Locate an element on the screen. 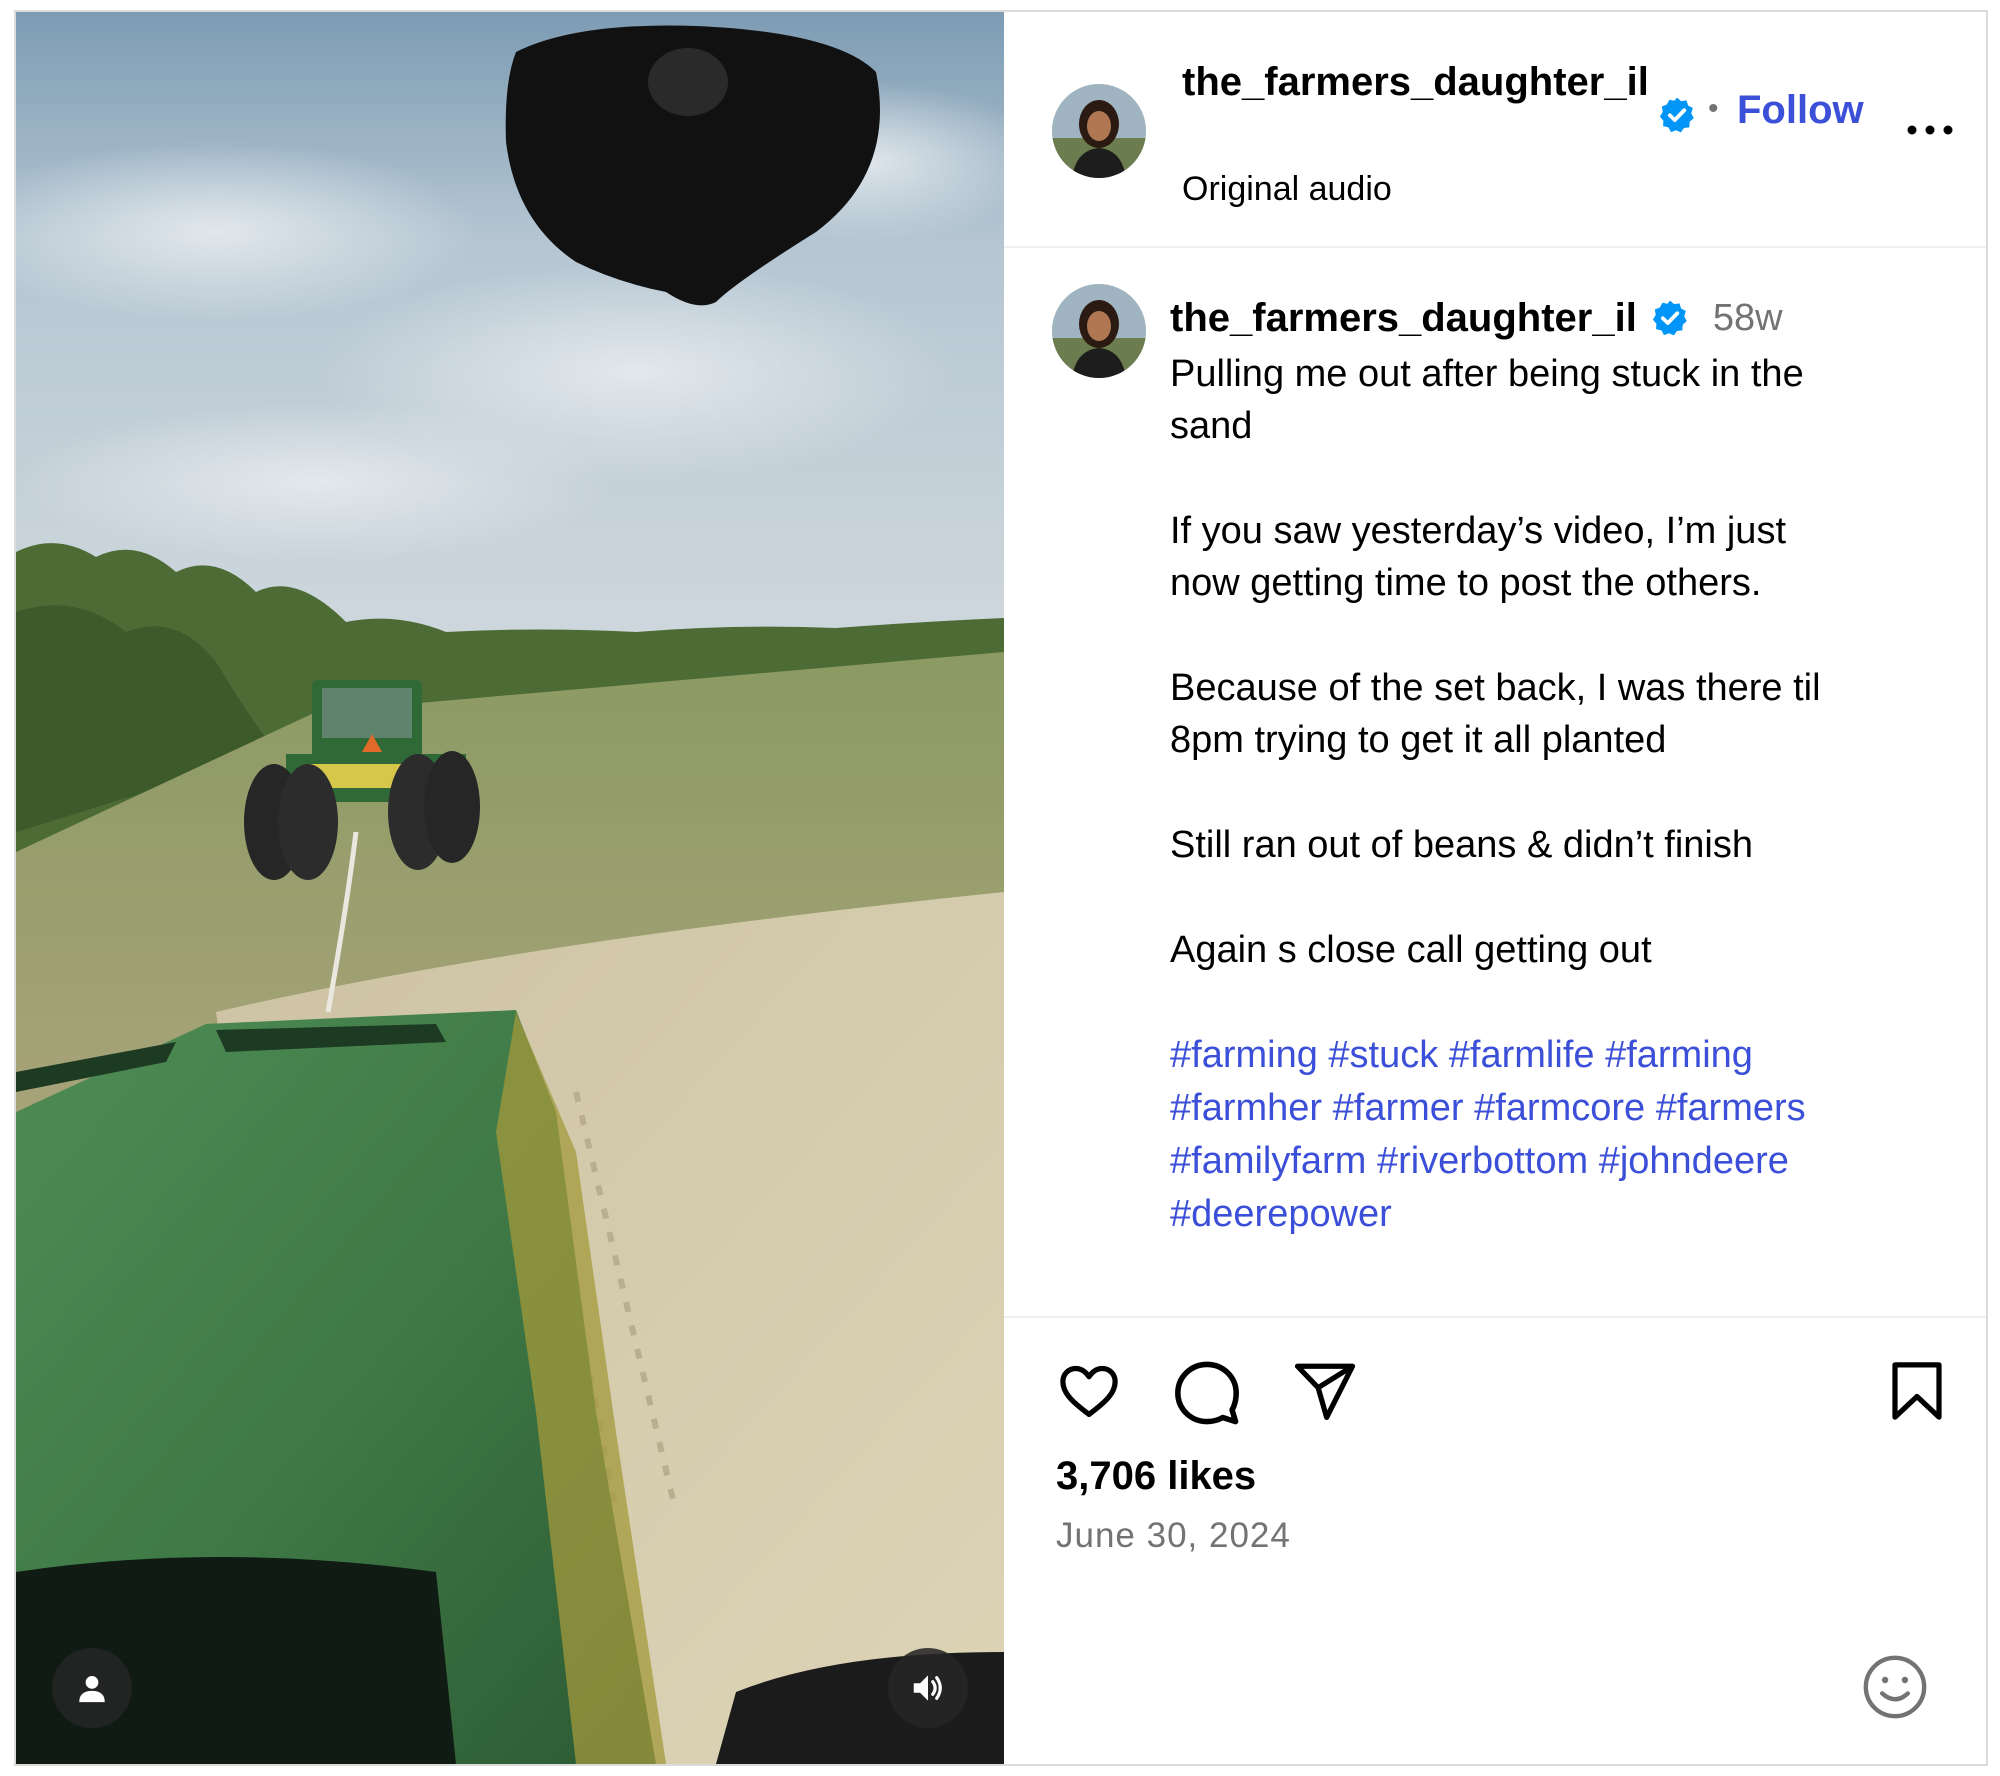  follow-button: Follow is located at coordinates (1800, 110).